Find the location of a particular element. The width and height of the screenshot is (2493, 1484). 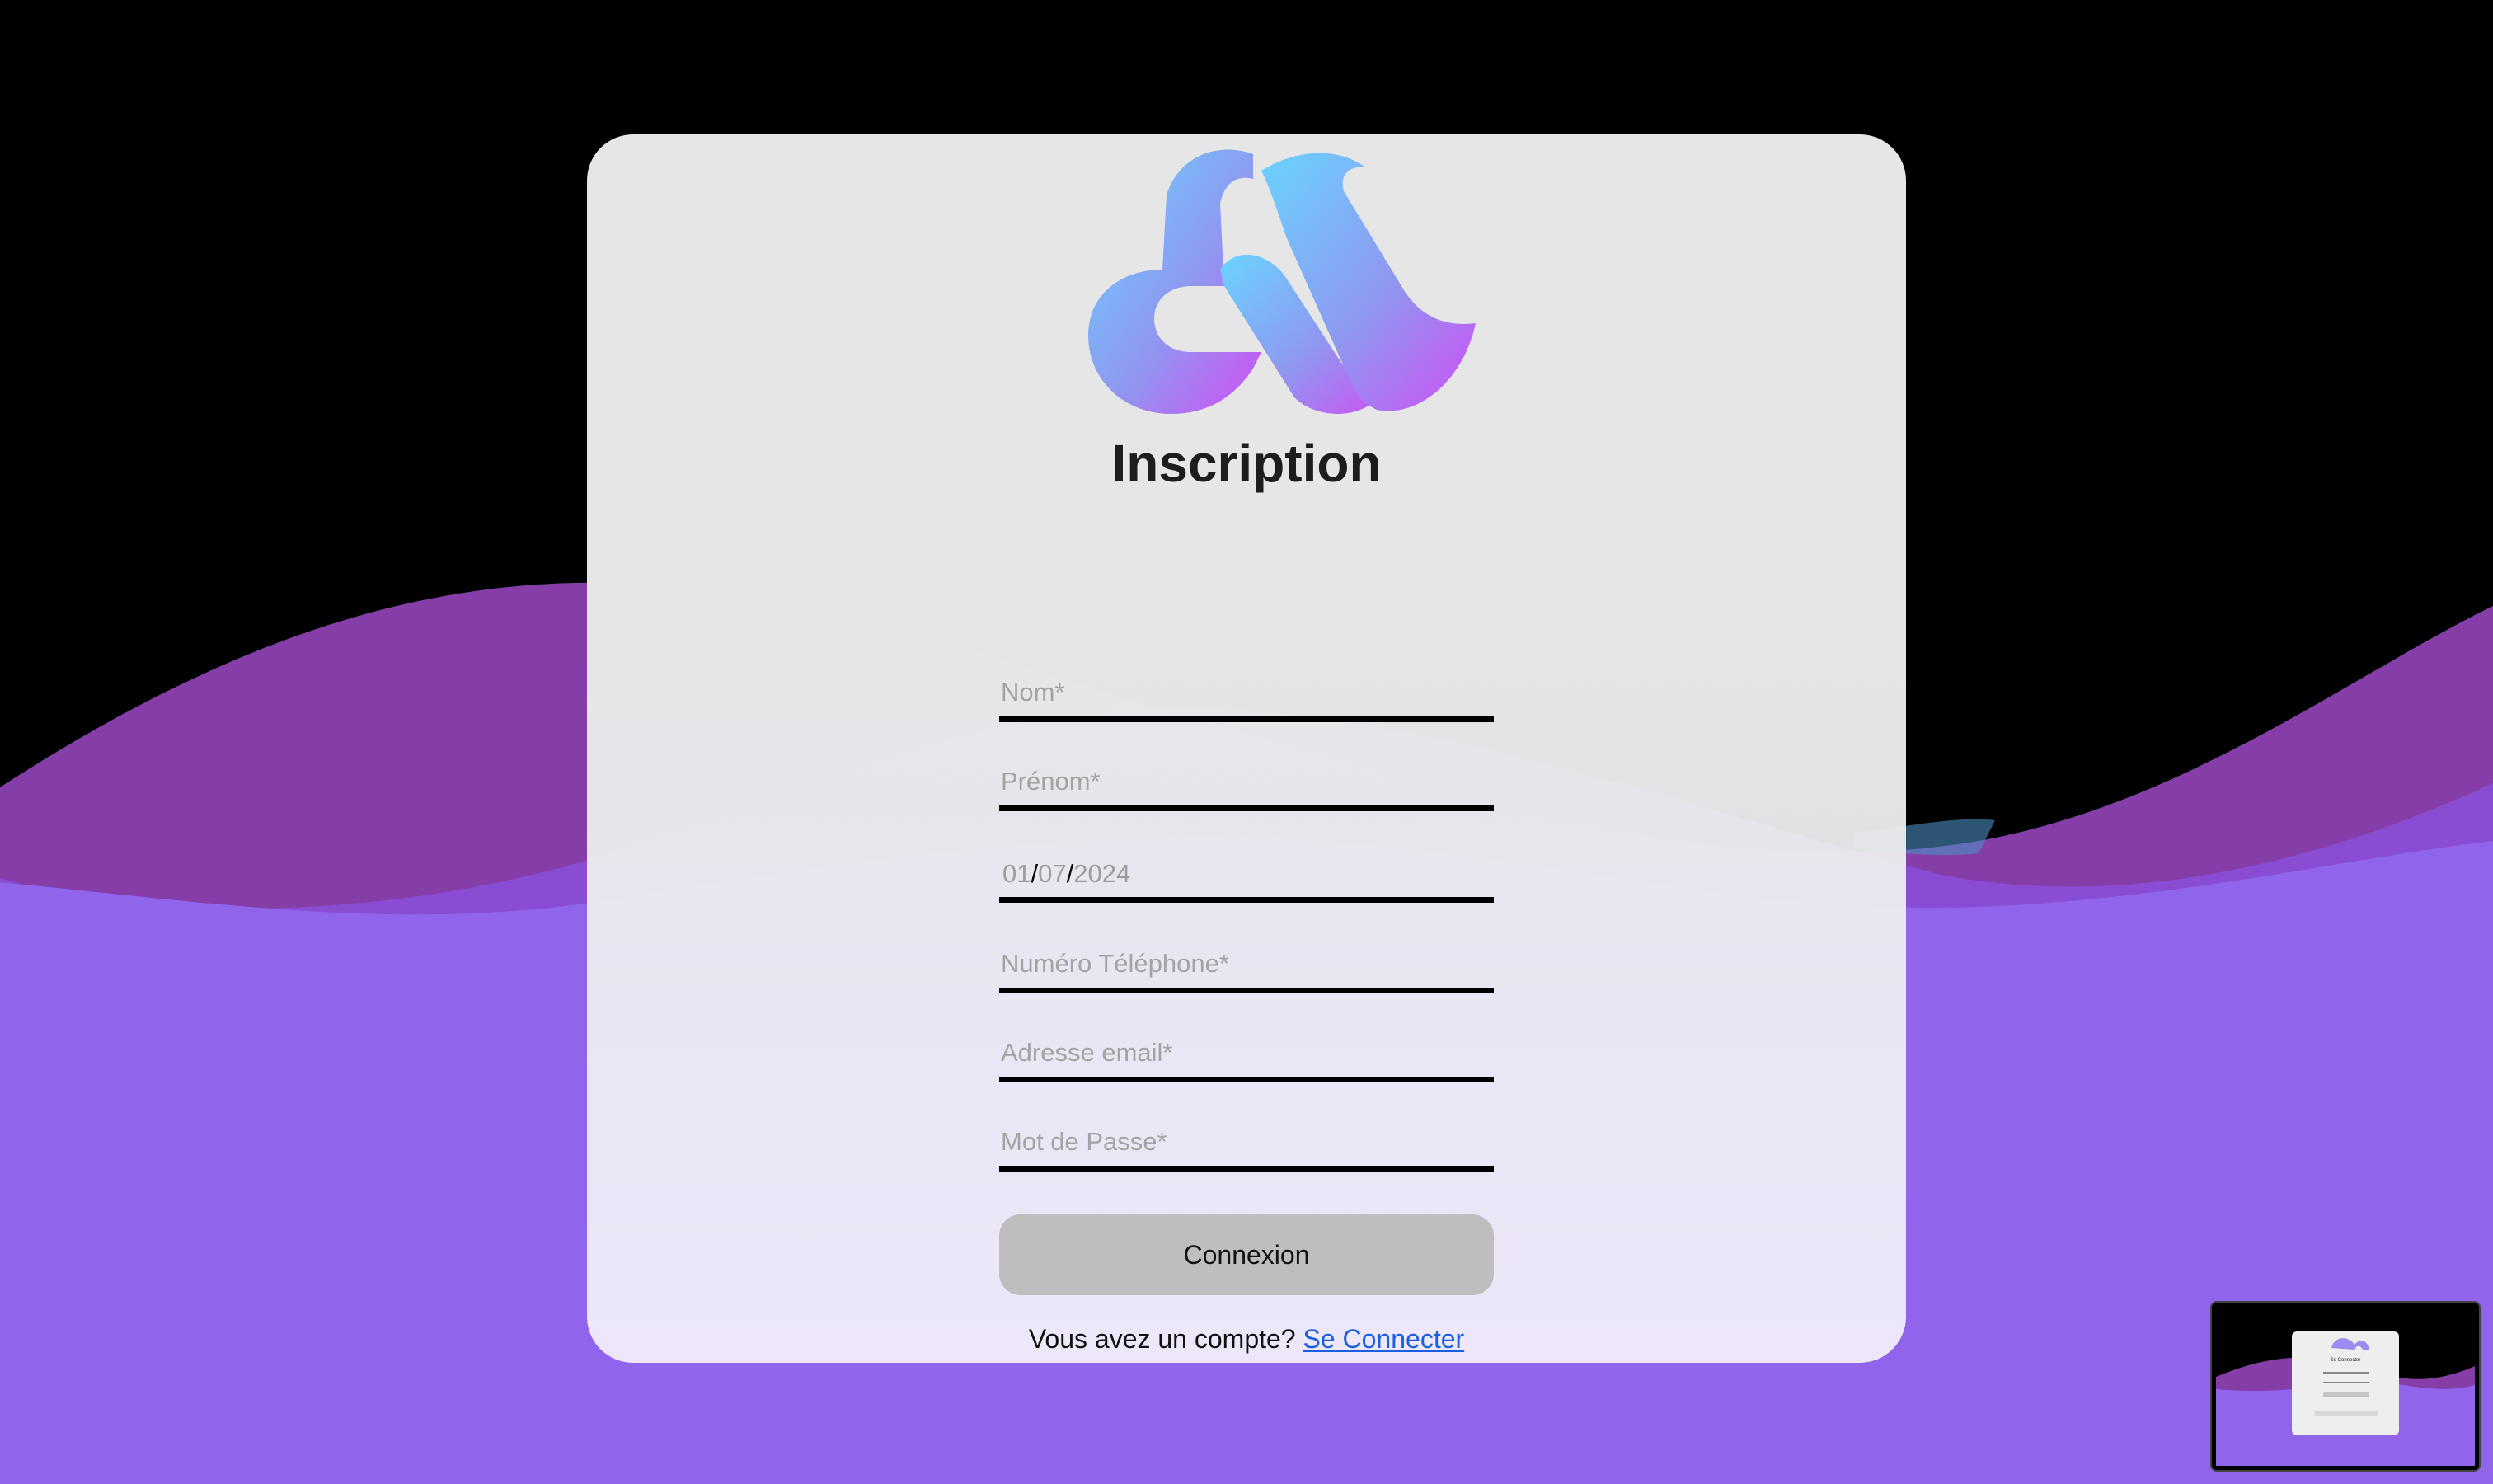

email-input is located at coordinates (1244, 1053).